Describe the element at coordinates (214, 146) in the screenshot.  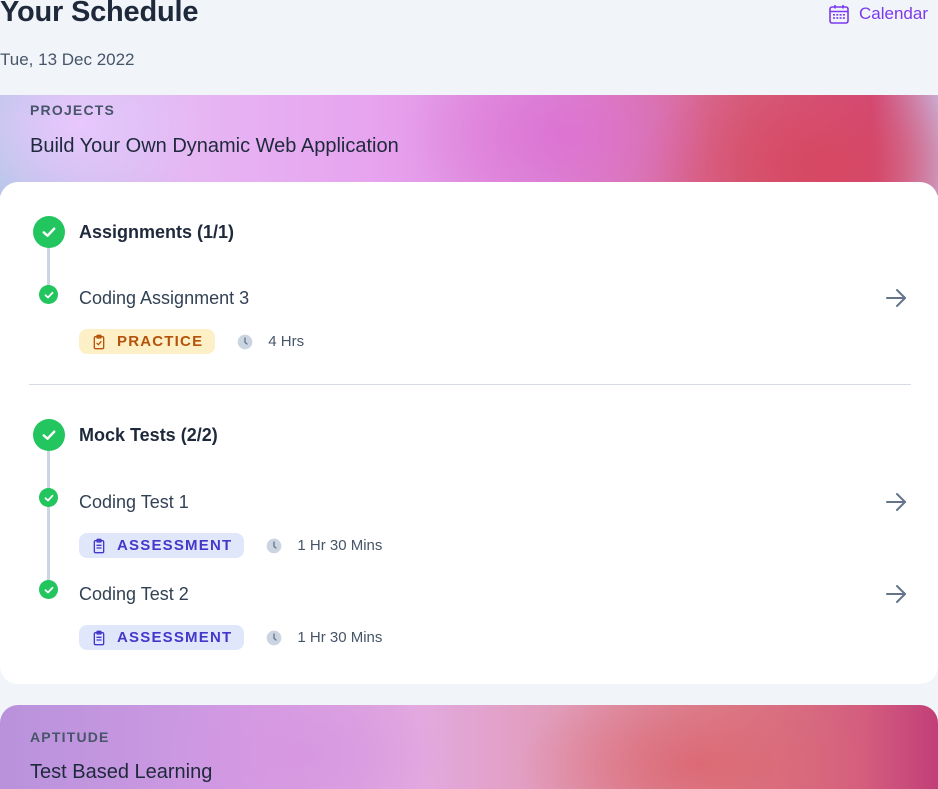
I see `section-title: Build Your Own Dynamic Web Application` at that location.